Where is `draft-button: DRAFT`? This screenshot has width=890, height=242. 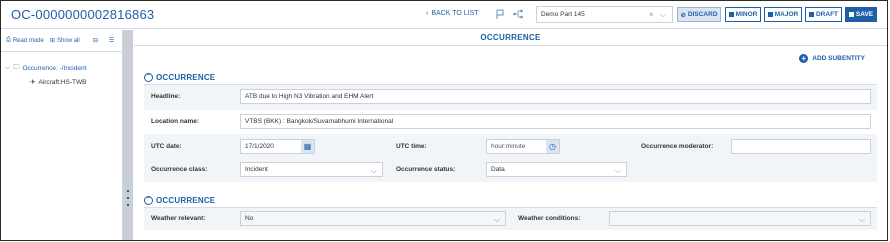 draft-button: DRAFT is located at coordinates (823, 14).